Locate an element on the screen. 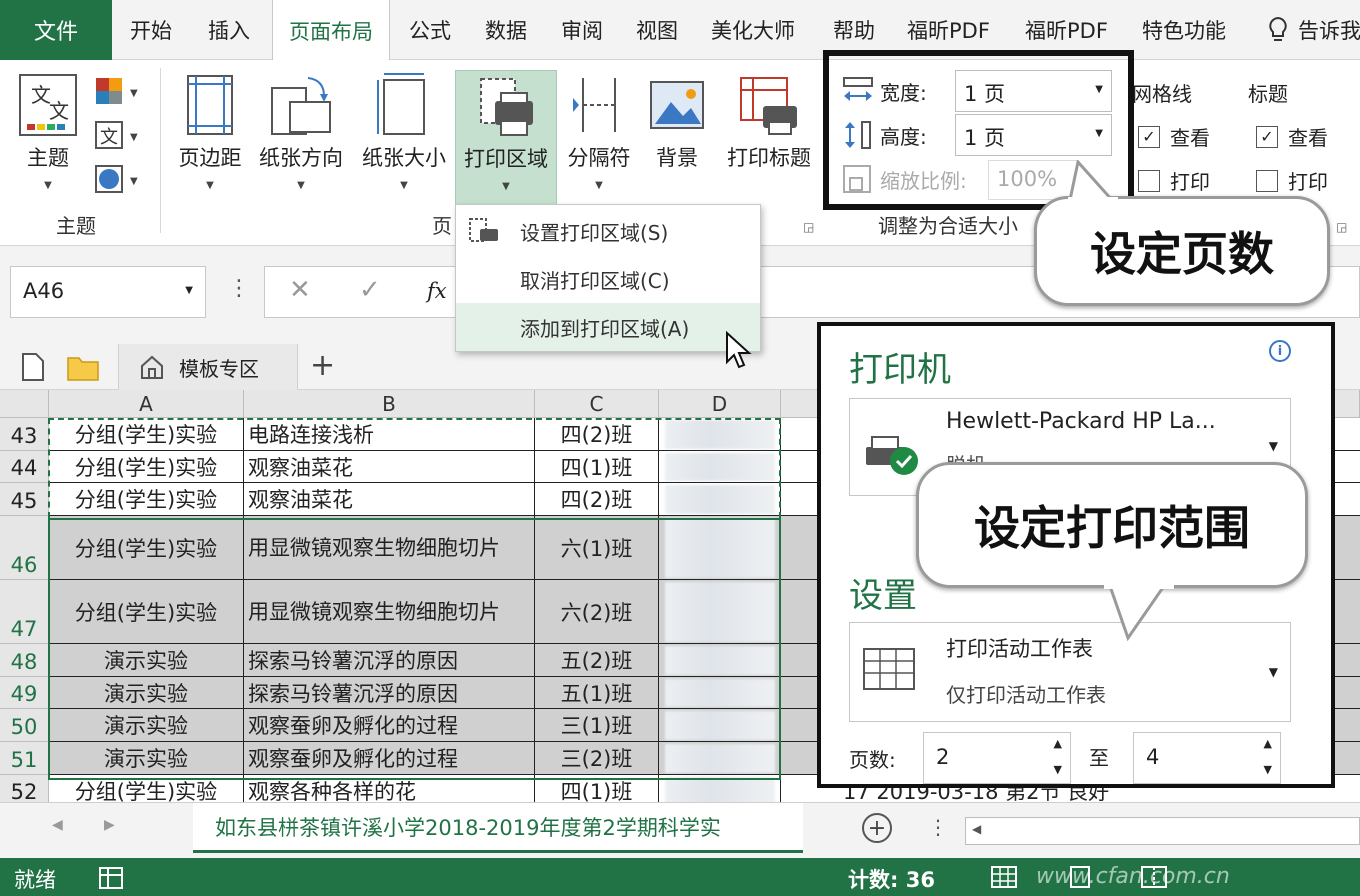  cell-c: 三(2)班 is located at coordinates (597, 758).